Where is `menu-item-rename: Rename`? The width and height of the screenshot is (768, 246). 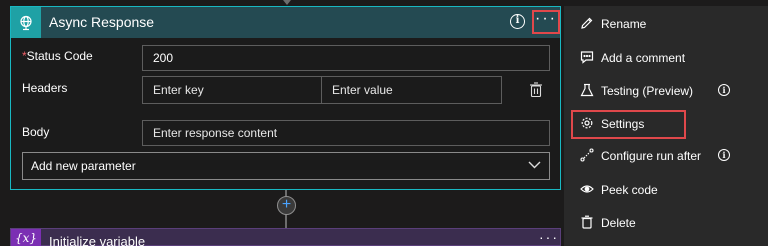
menu-item-rename: Rename is located at coordinates (666, 23).